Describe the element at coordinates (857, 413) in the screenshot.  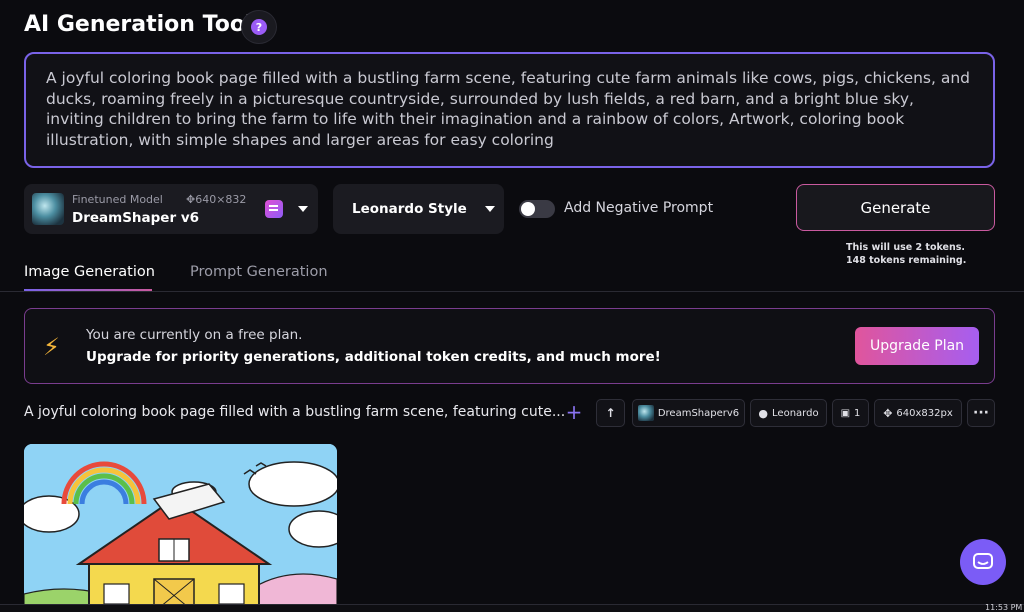
I see `count-chip-label: 1` at that location.